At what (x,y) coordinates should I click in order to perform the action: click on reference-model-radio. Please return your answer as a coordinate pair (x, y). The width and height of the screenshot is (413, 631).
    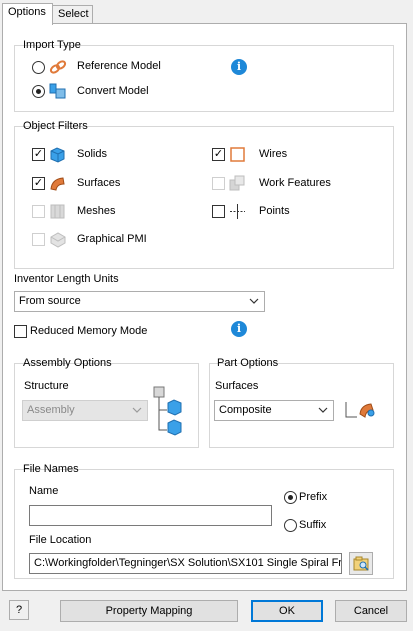
    Looking at the image, I should click on (38, 67).